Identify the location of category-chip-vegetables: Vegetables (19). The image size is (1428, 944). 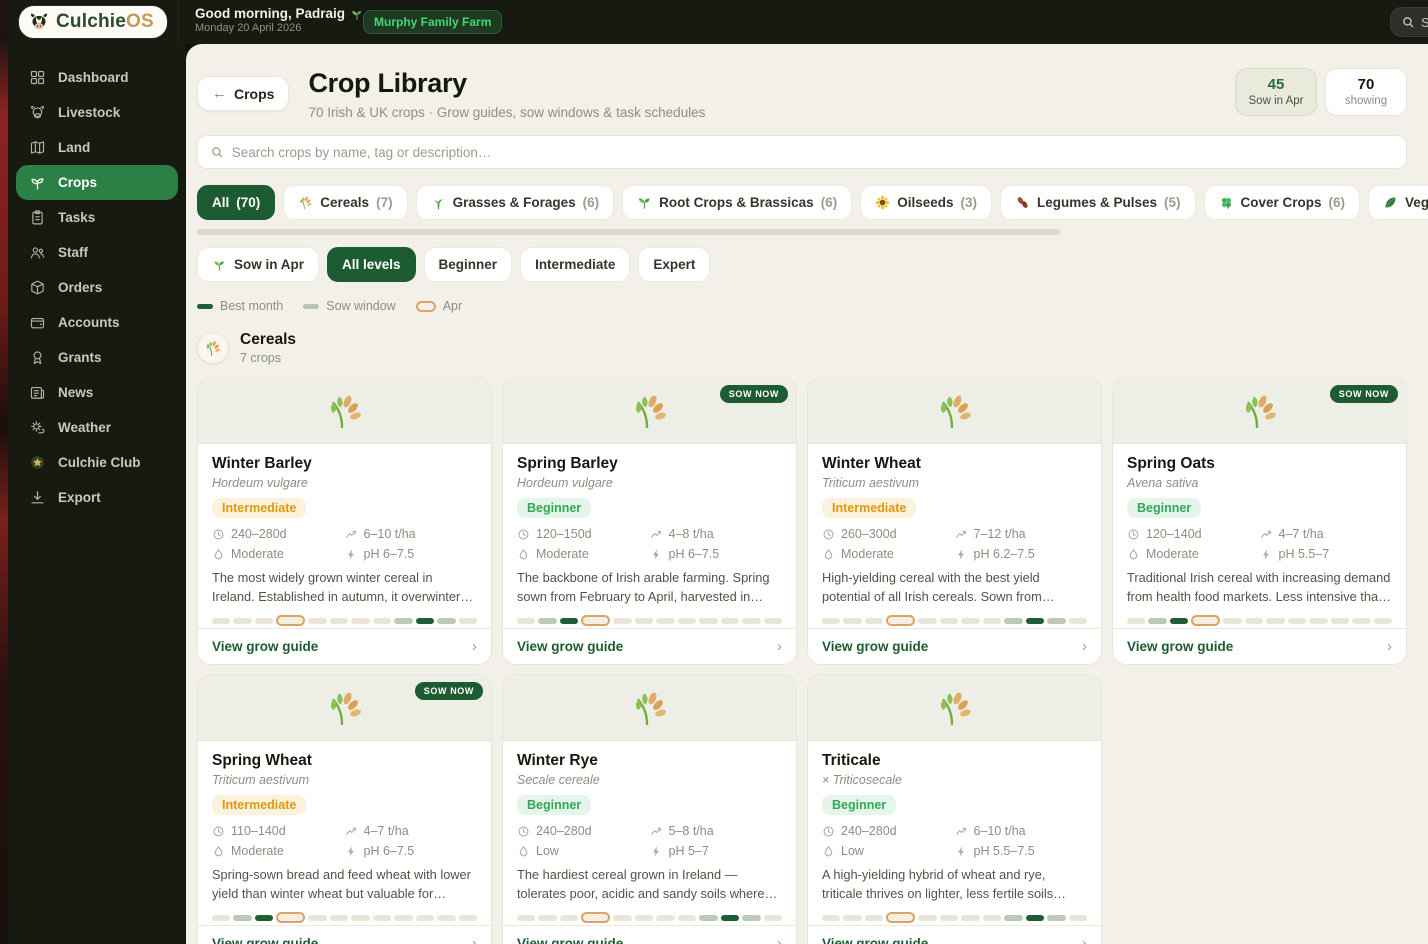
(1398, 202).